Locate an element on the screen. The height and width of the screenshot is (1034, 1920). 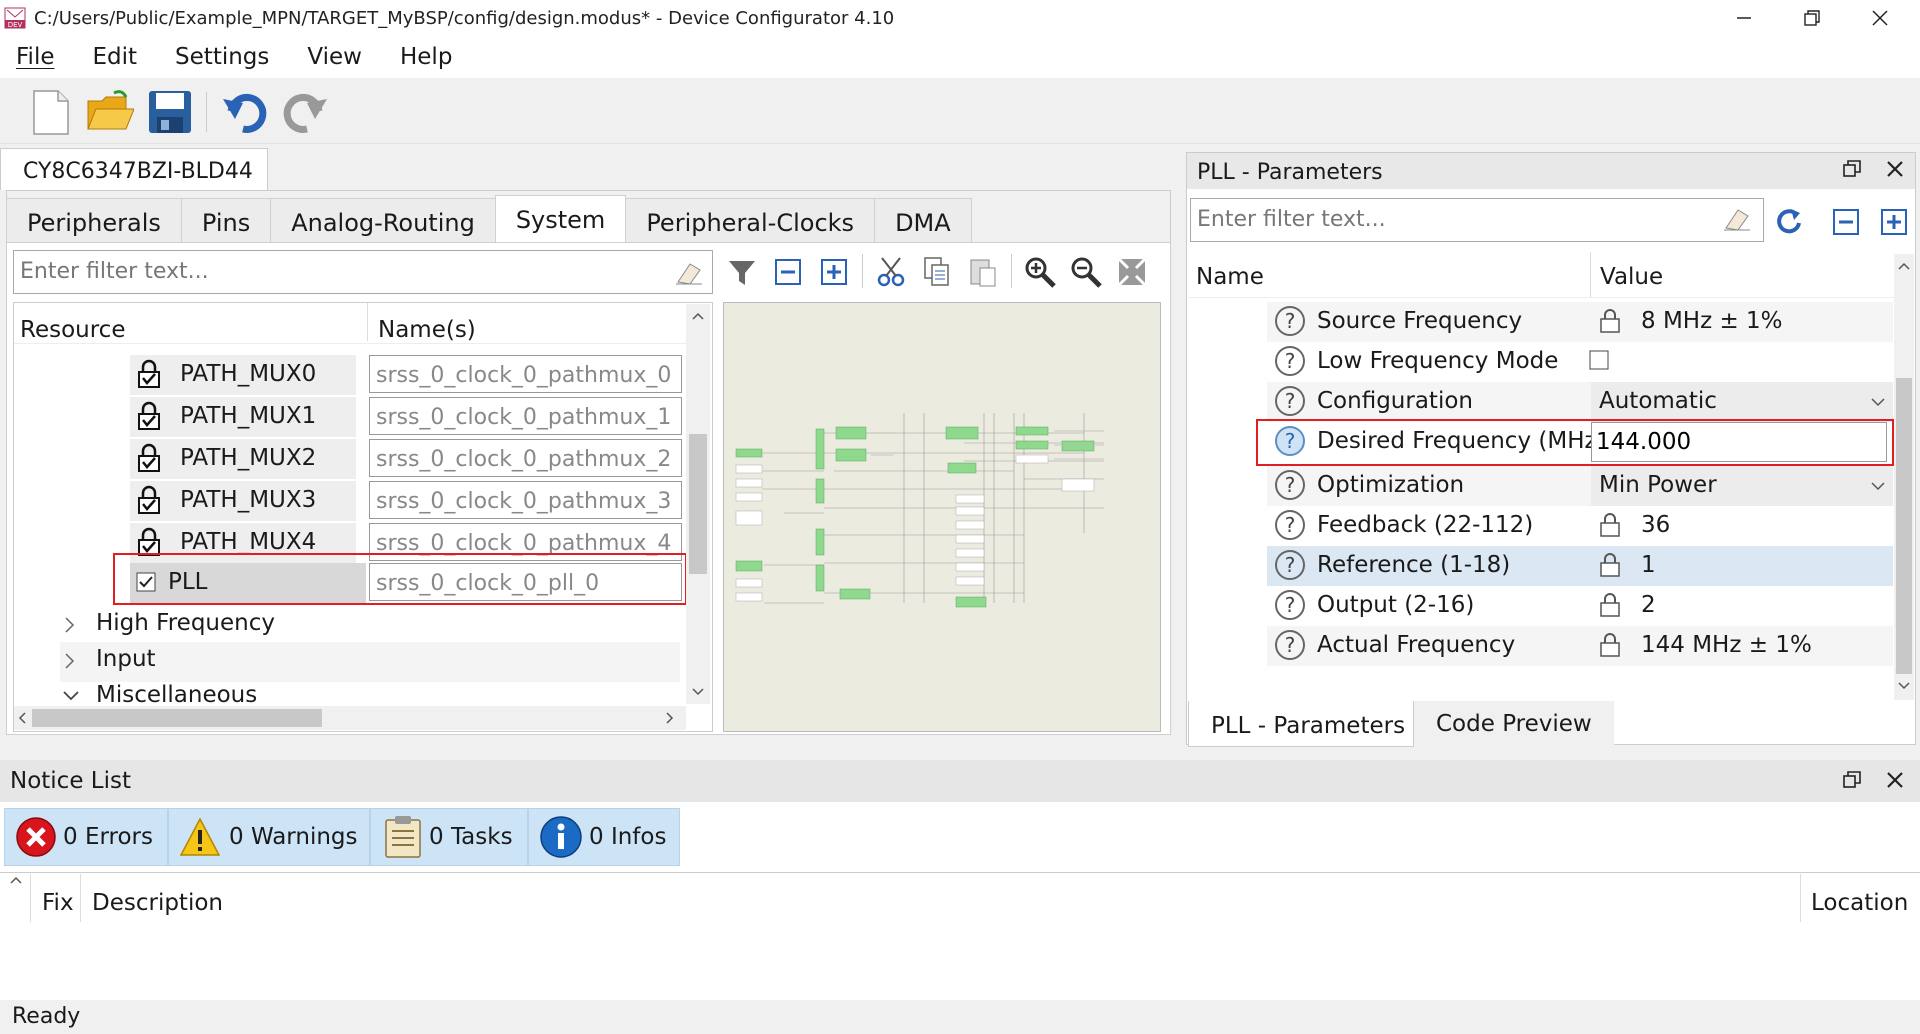
tree-row-path-mux3: PATH_MUX3 is located at coordinates (243, 501).